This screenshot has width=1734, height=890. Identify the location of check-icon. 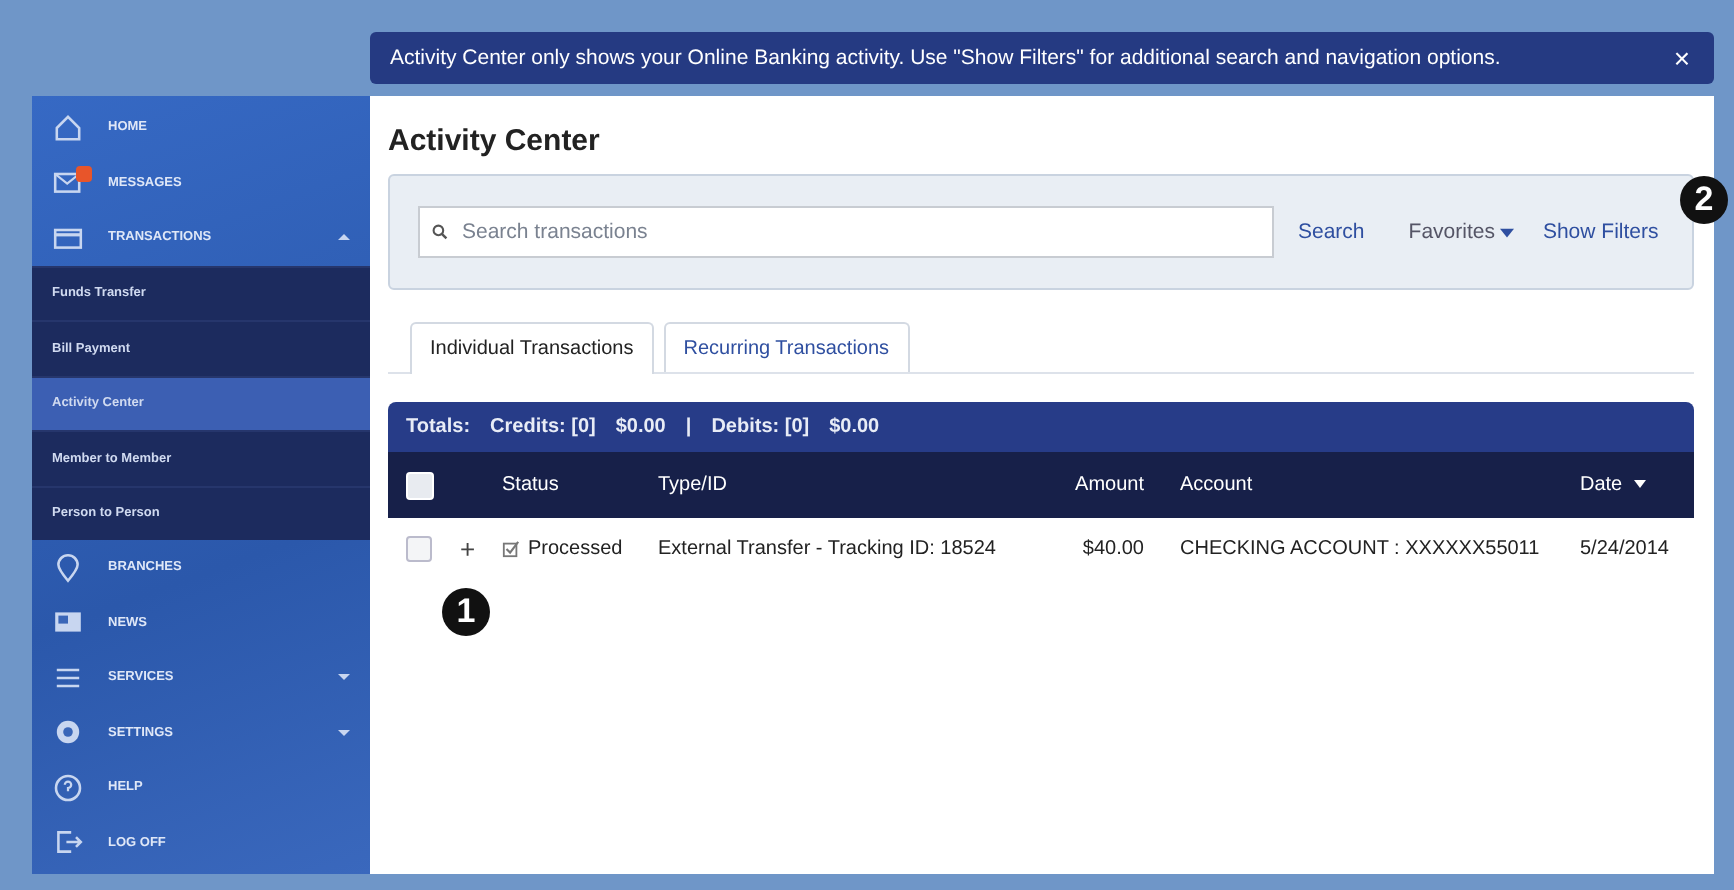
(511, 548).